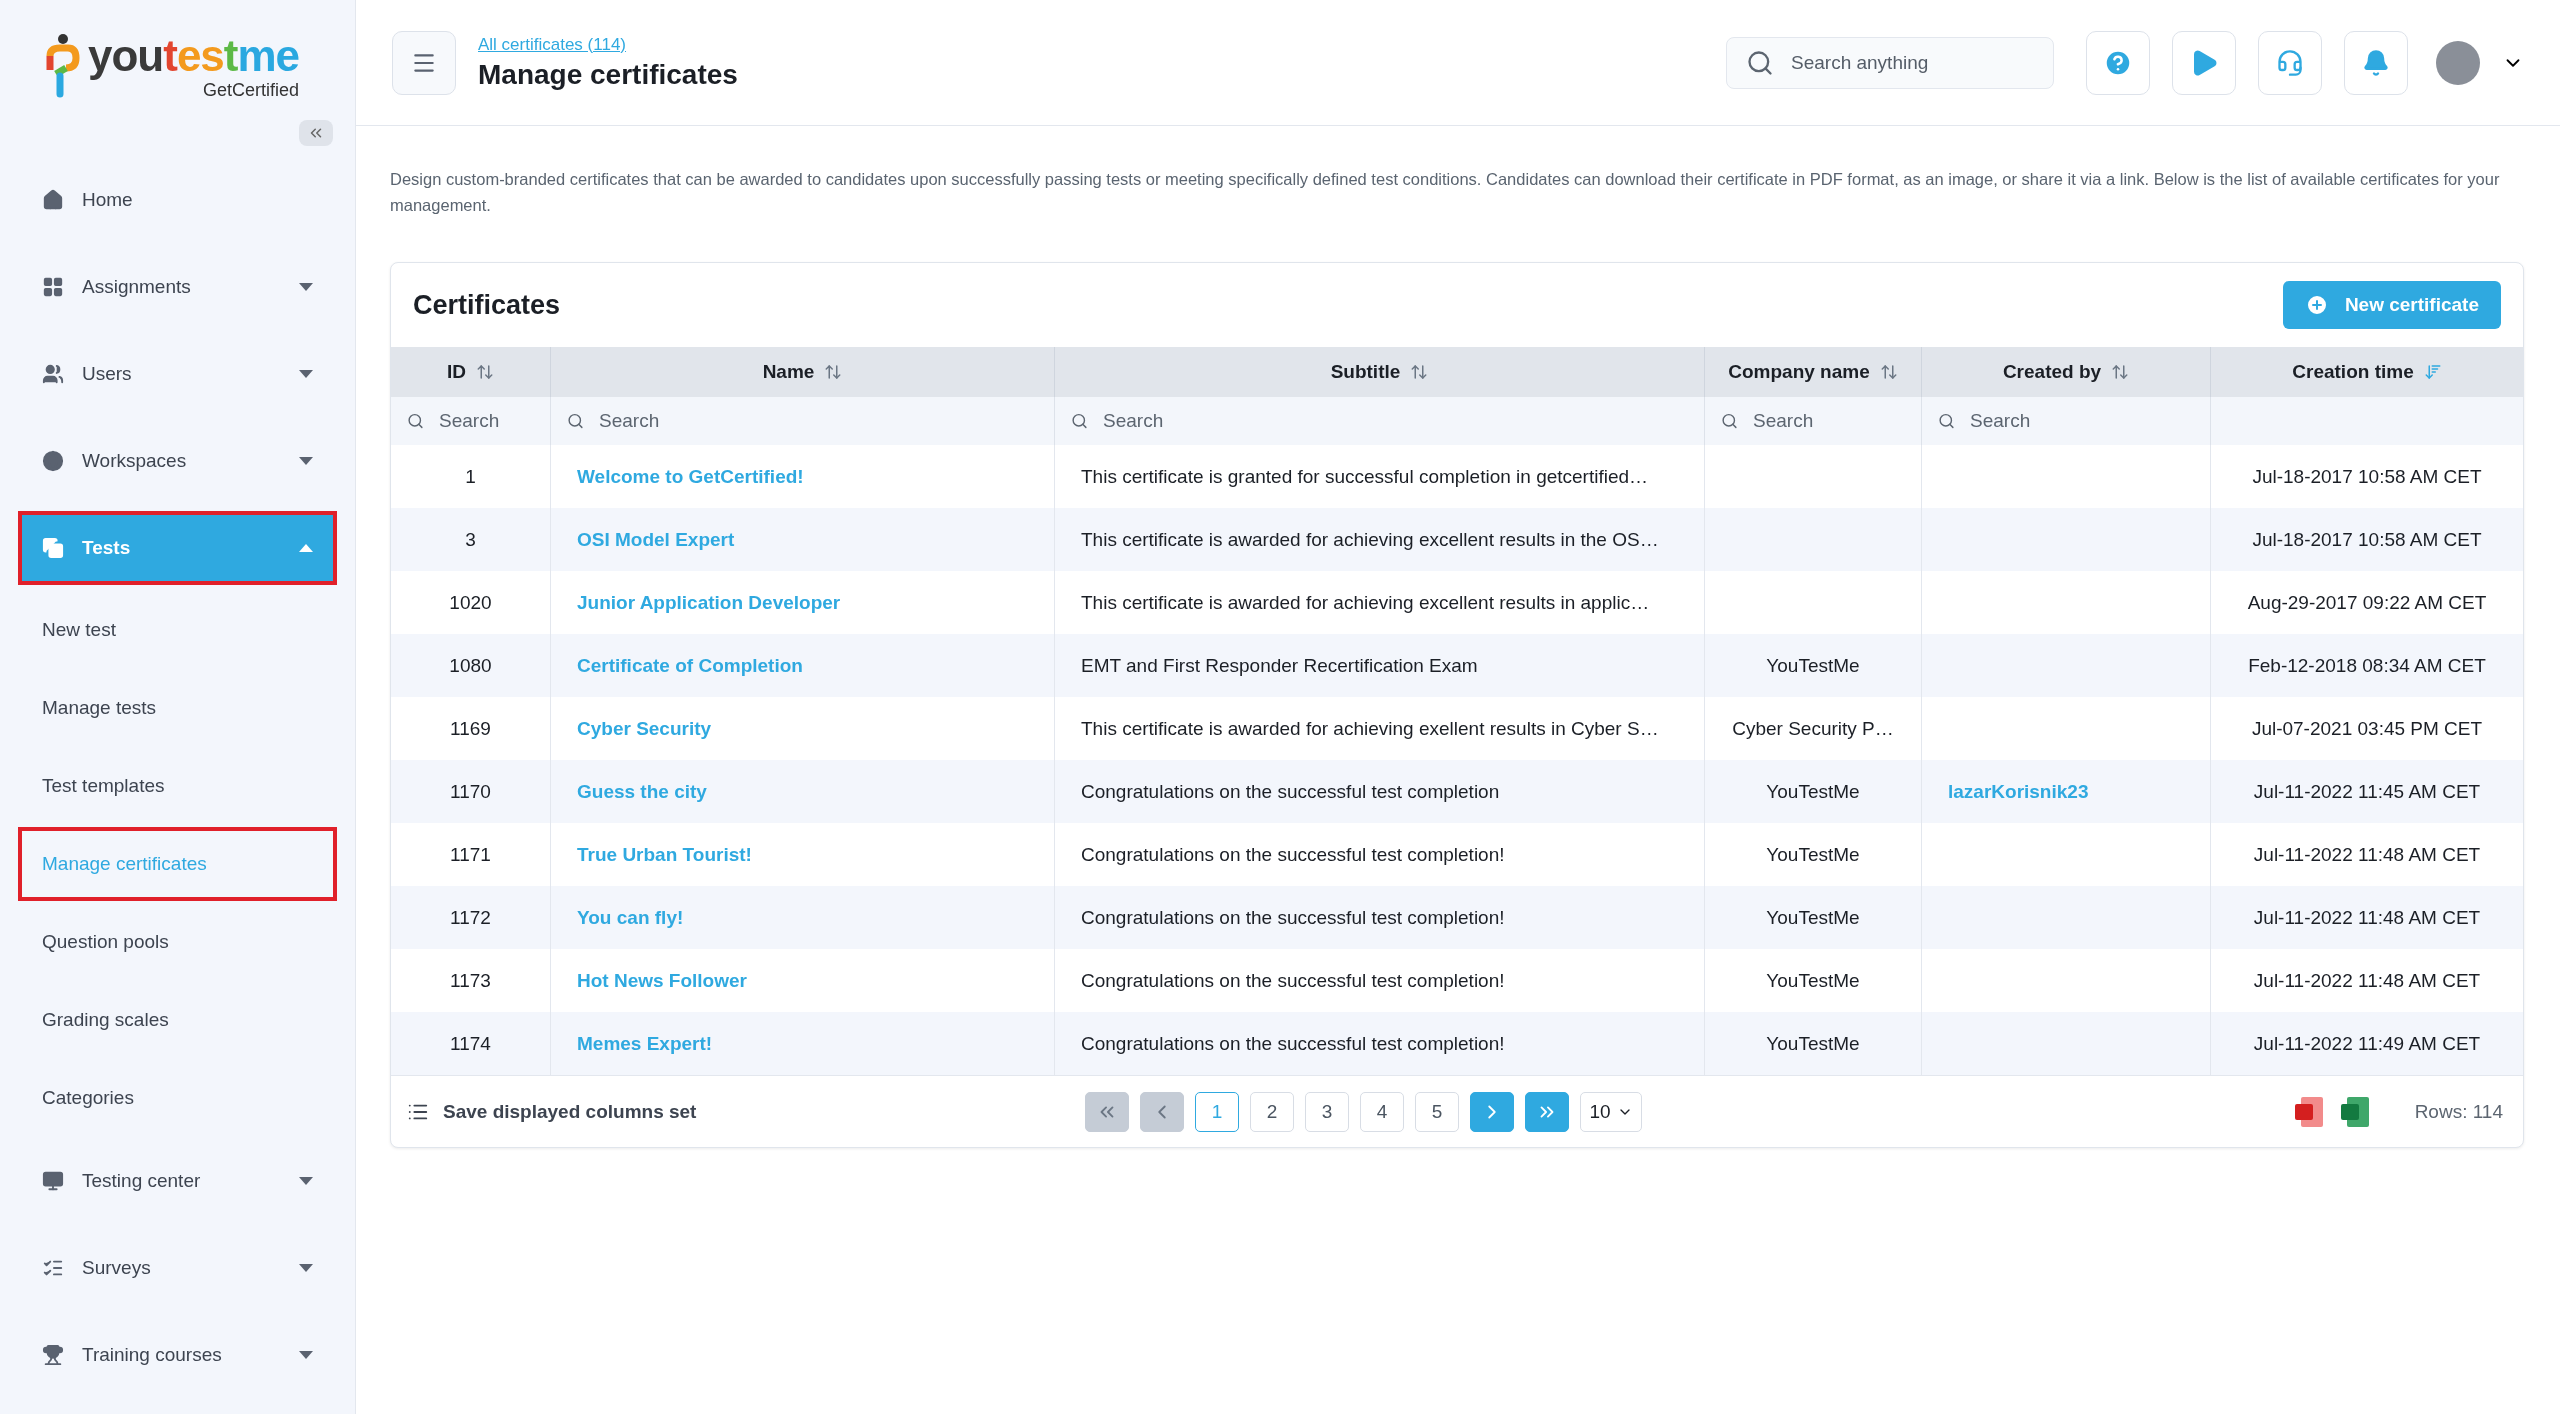 The image size is (2560, 1414). Describe the element at coordinates (470, 854) in the screenshot. I see `table-cell: 1171` at that location.